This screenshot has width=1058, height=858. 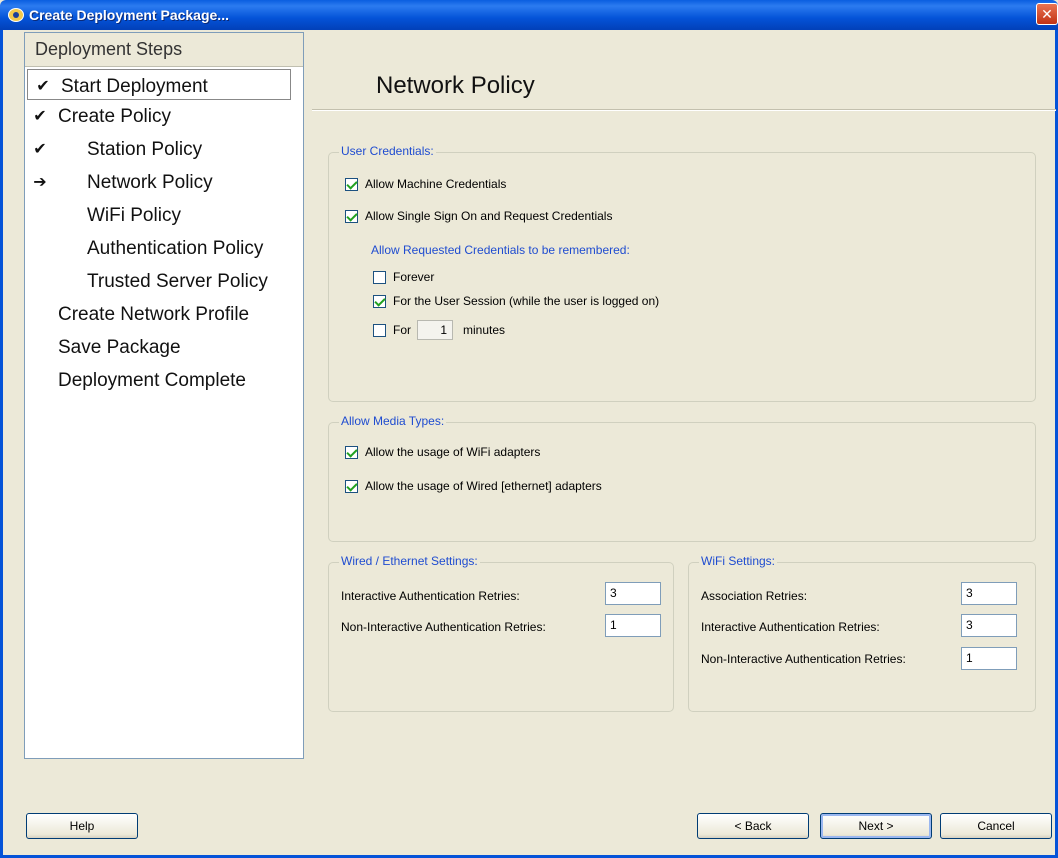 What do you see at coordinates (529, 15) in the screenshot?
I see `title-bar: Create Deployment Package... ✕` at bounding box center [529, 15].